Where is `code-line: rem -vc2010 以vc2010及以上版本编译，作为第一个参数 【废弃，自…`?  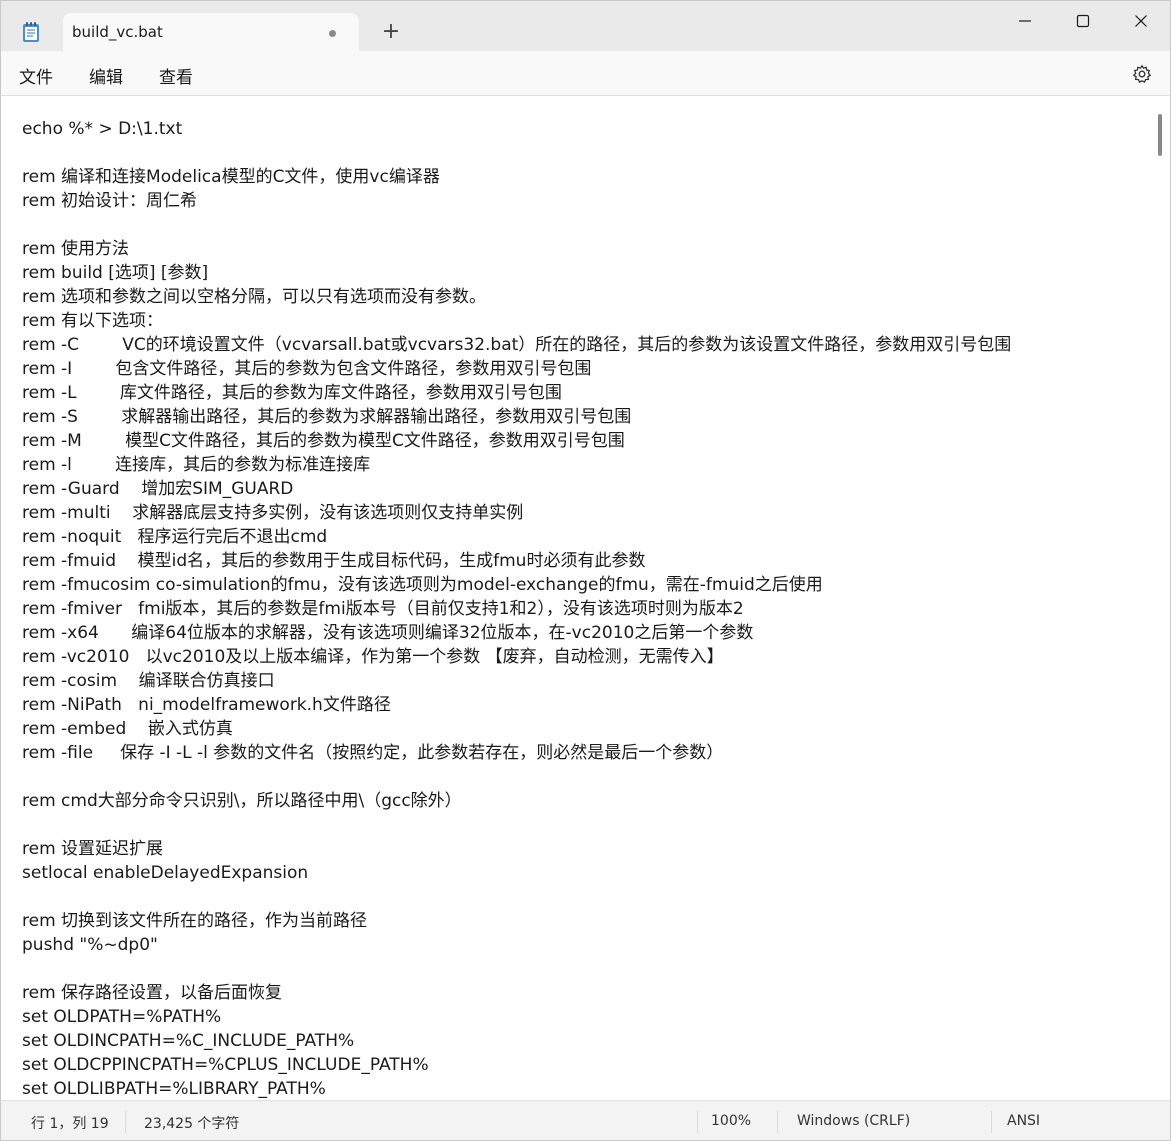
code-line: rem -vc2010 以vc2010及以上版本编译，作为第一个参数 【废弃，自… is located at coordinates (516, 657).